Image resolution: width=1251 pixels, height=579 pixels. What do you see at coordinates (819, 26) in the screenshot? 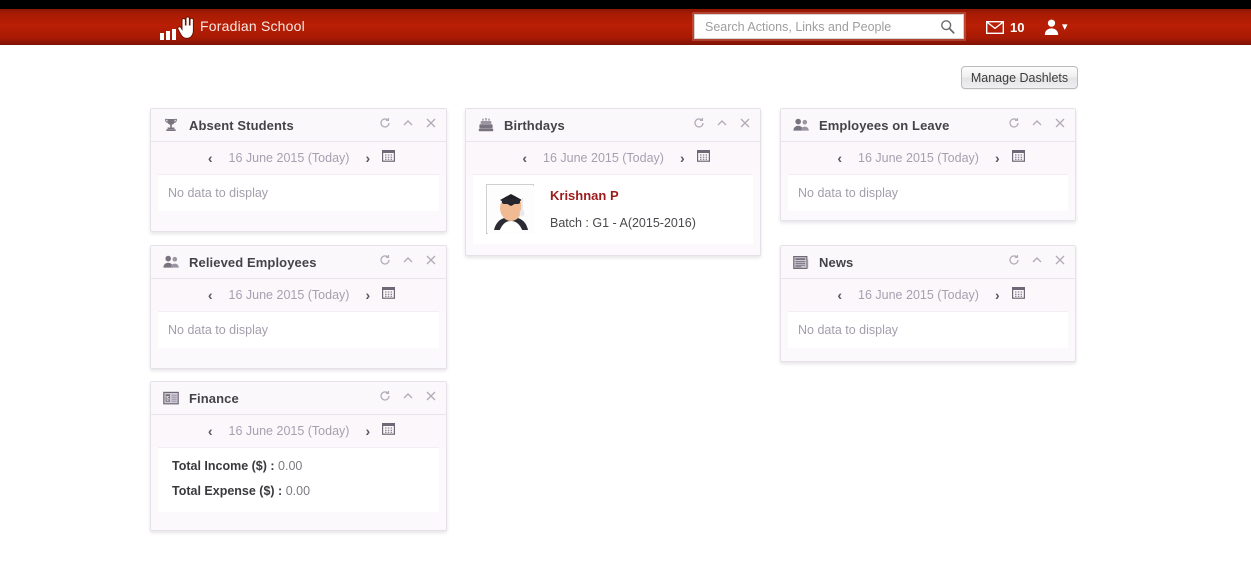
I see `search-input` at bounding box center [819, 26].